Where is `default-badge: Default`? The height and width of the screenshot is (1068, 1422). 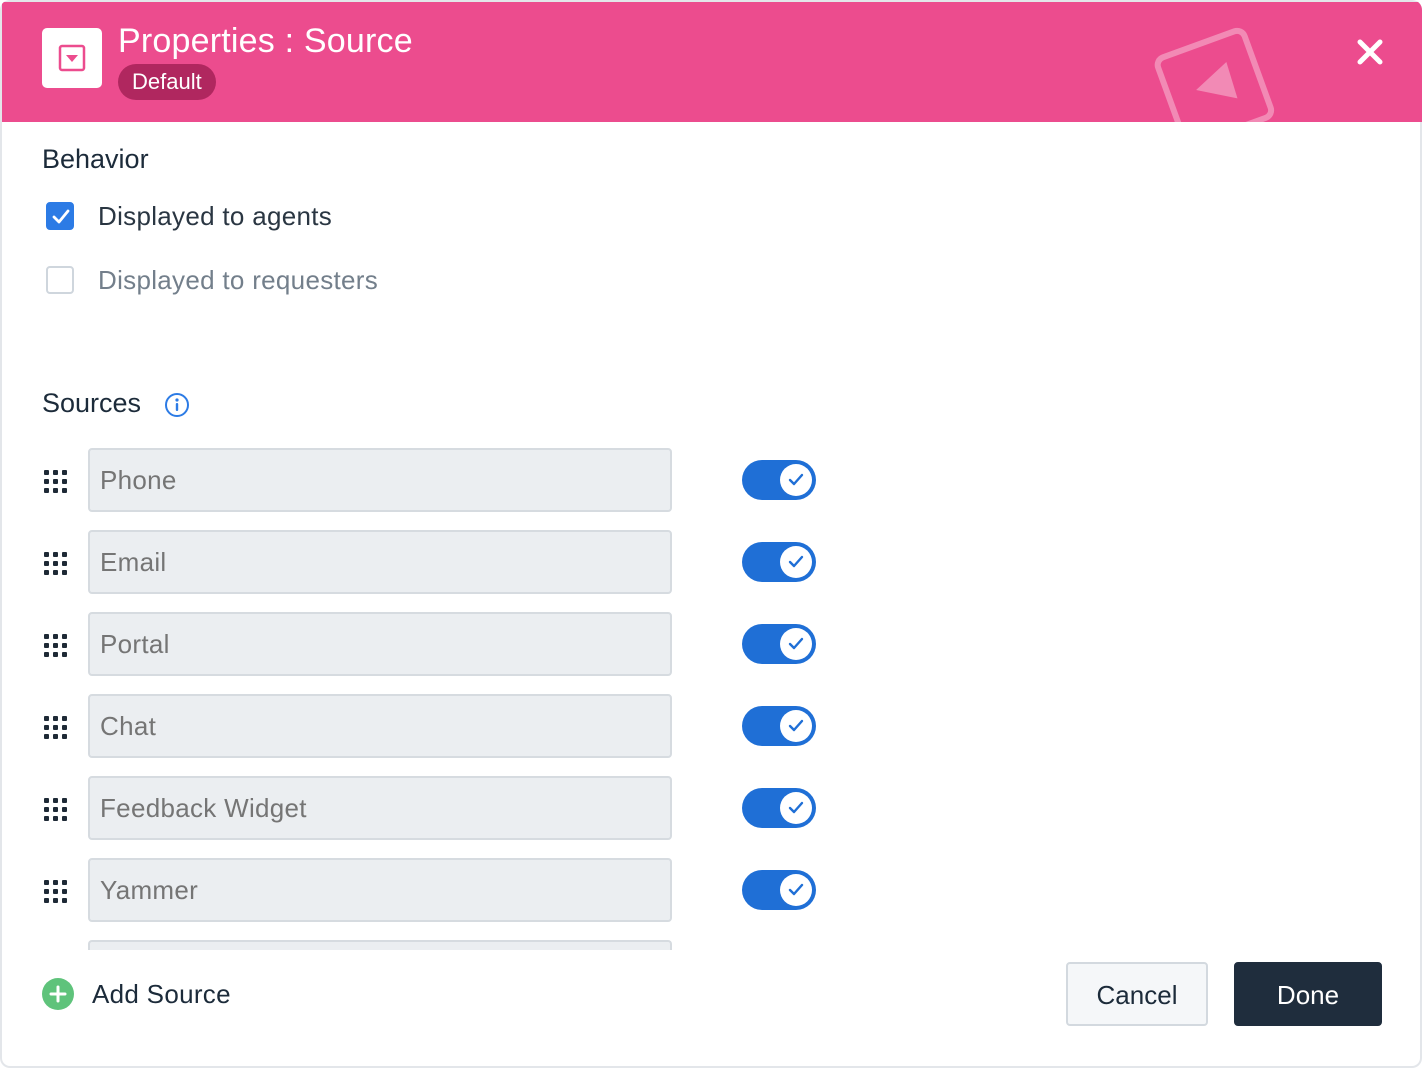
default-badge: Default is located at coordinates (167, 82).